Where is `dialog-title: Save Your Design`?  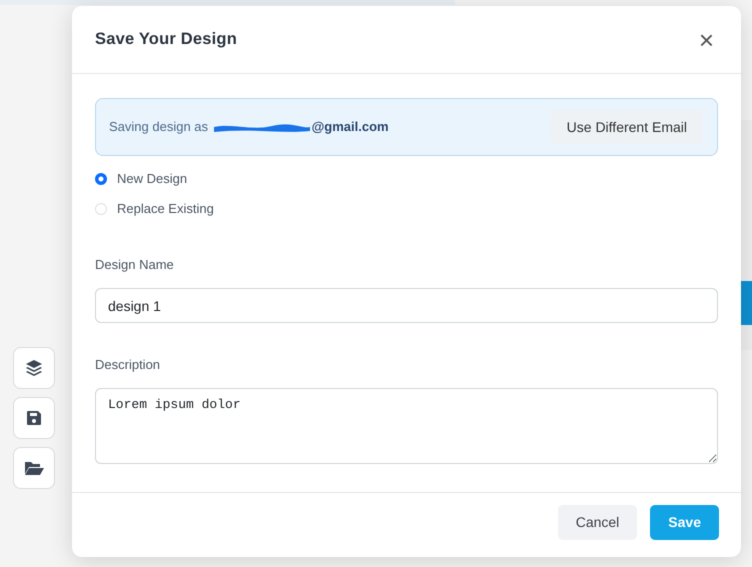 dialog-title: Save Your Design is located at coordinates (166, 40).